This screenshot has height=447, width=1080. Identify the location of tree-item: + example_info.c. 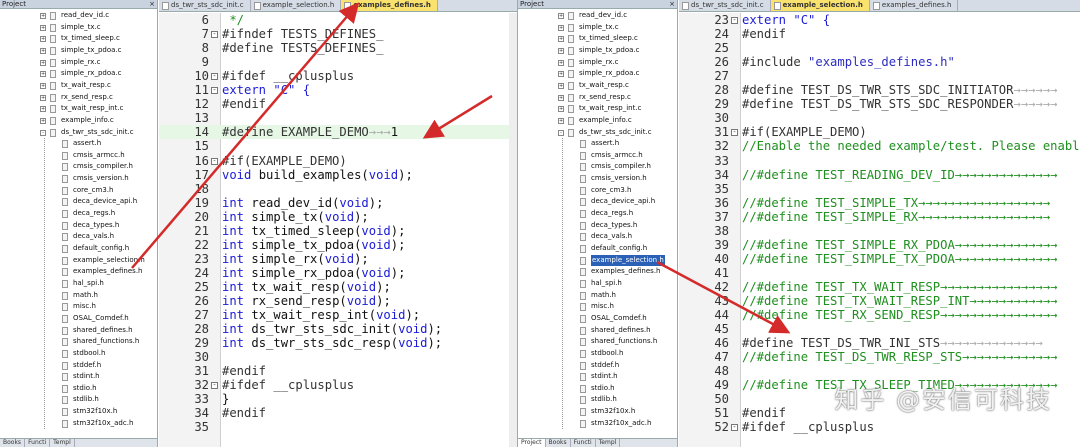
(78, 121).